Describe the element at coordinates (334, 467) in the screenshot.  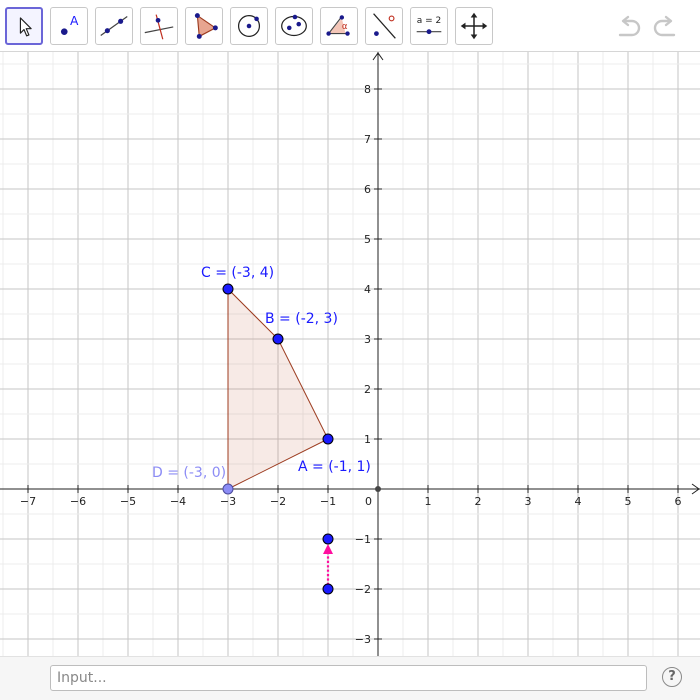
I see `point-a-label: A = (-1, 1)` at that location.